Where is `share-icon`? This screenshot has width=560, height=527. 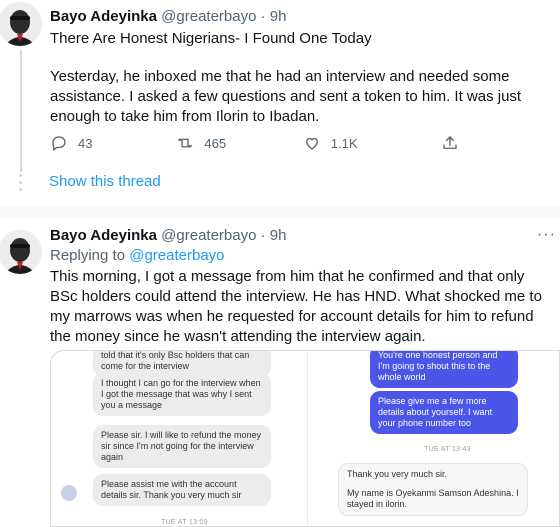
share-icon is located at coordinates (450, 142).